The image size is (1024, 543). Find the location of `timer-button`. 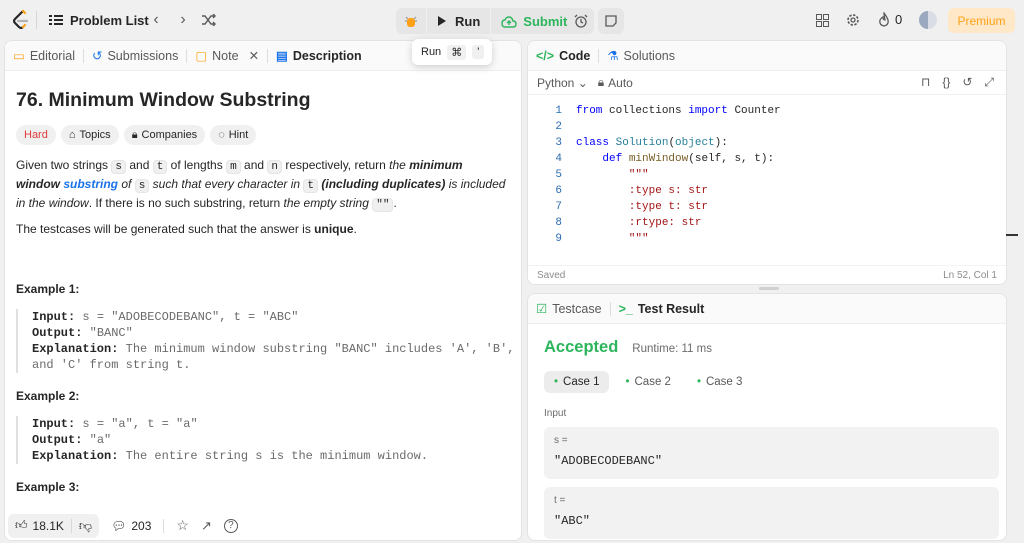

timer-button is located at coordinates (581, 21).